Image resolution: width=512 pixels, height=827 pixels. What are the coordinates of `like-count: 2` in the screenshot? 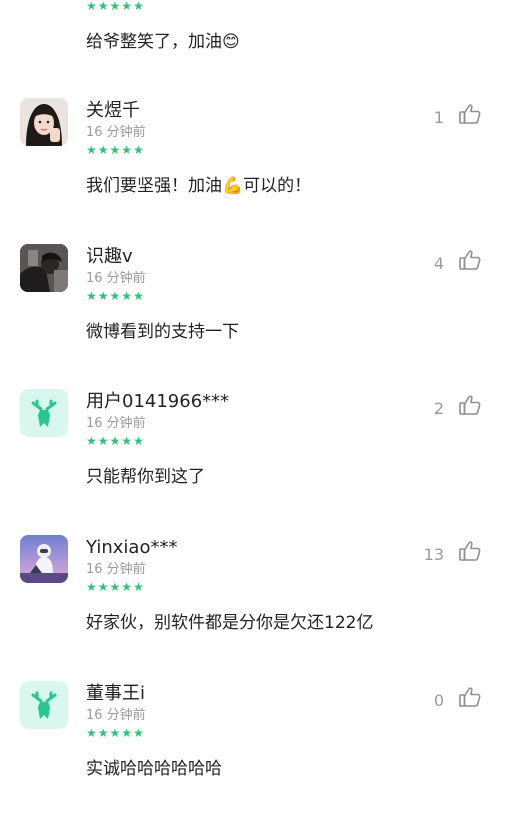 It's located at (438, 408).